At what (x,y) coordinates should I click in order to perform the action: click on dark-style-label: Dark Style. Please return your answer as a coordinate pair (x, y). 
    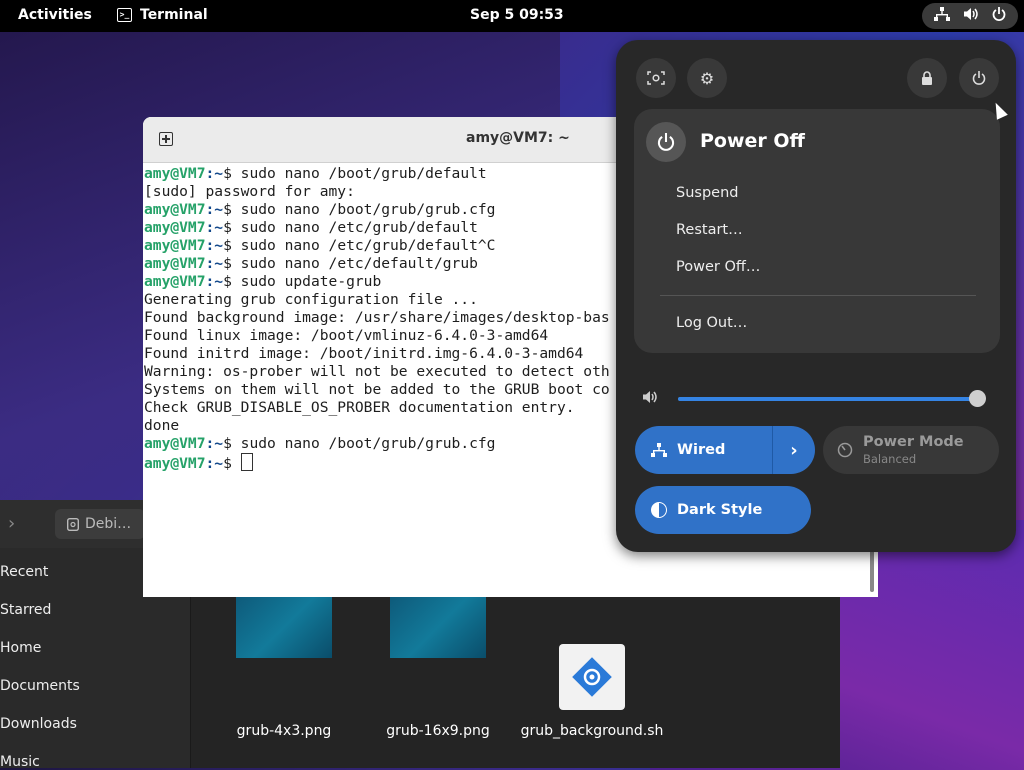
    Looking at the image, I should click on (720, 510).